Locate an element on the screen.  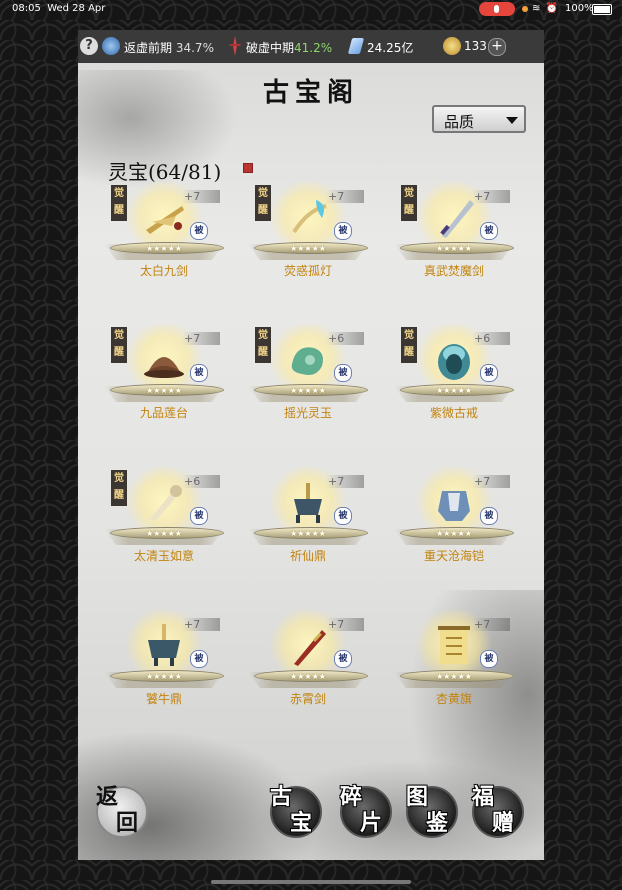
gift-tab-button: 福赠 is located at coordinates (498, 811).